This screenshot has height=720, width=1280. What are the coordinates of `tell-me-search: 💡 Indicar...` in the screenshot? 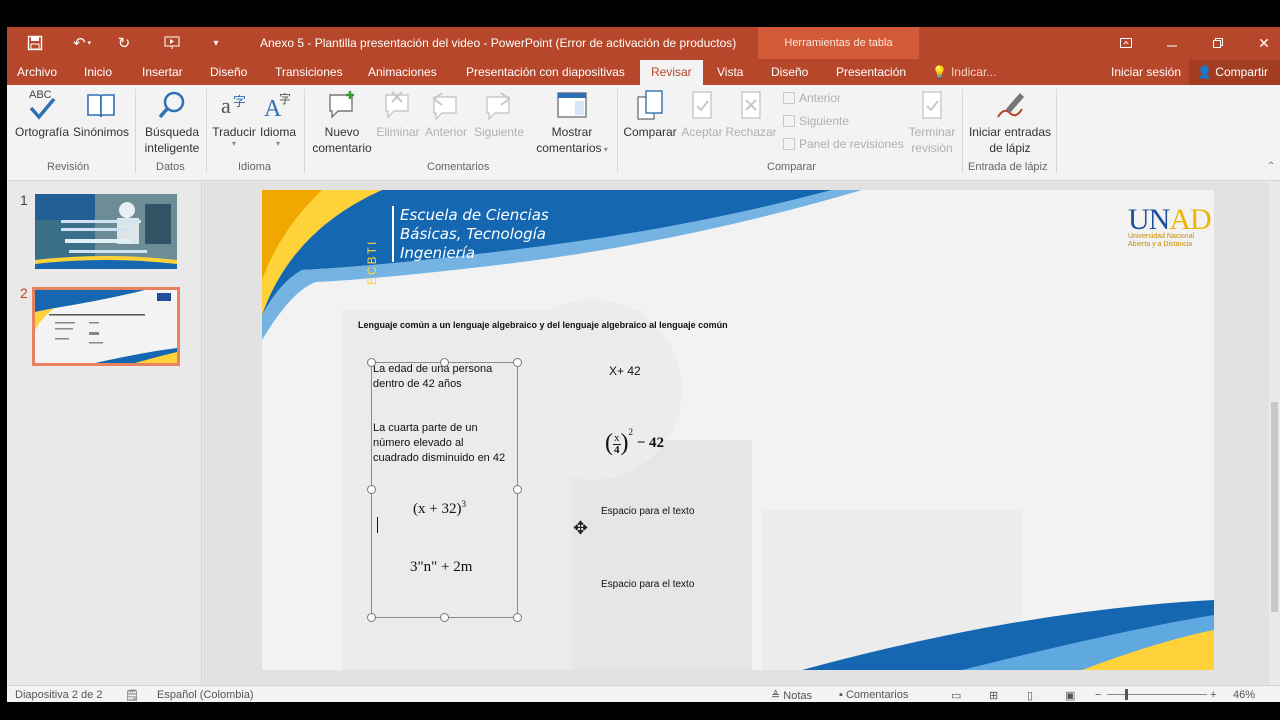 It's located at (964, 72).